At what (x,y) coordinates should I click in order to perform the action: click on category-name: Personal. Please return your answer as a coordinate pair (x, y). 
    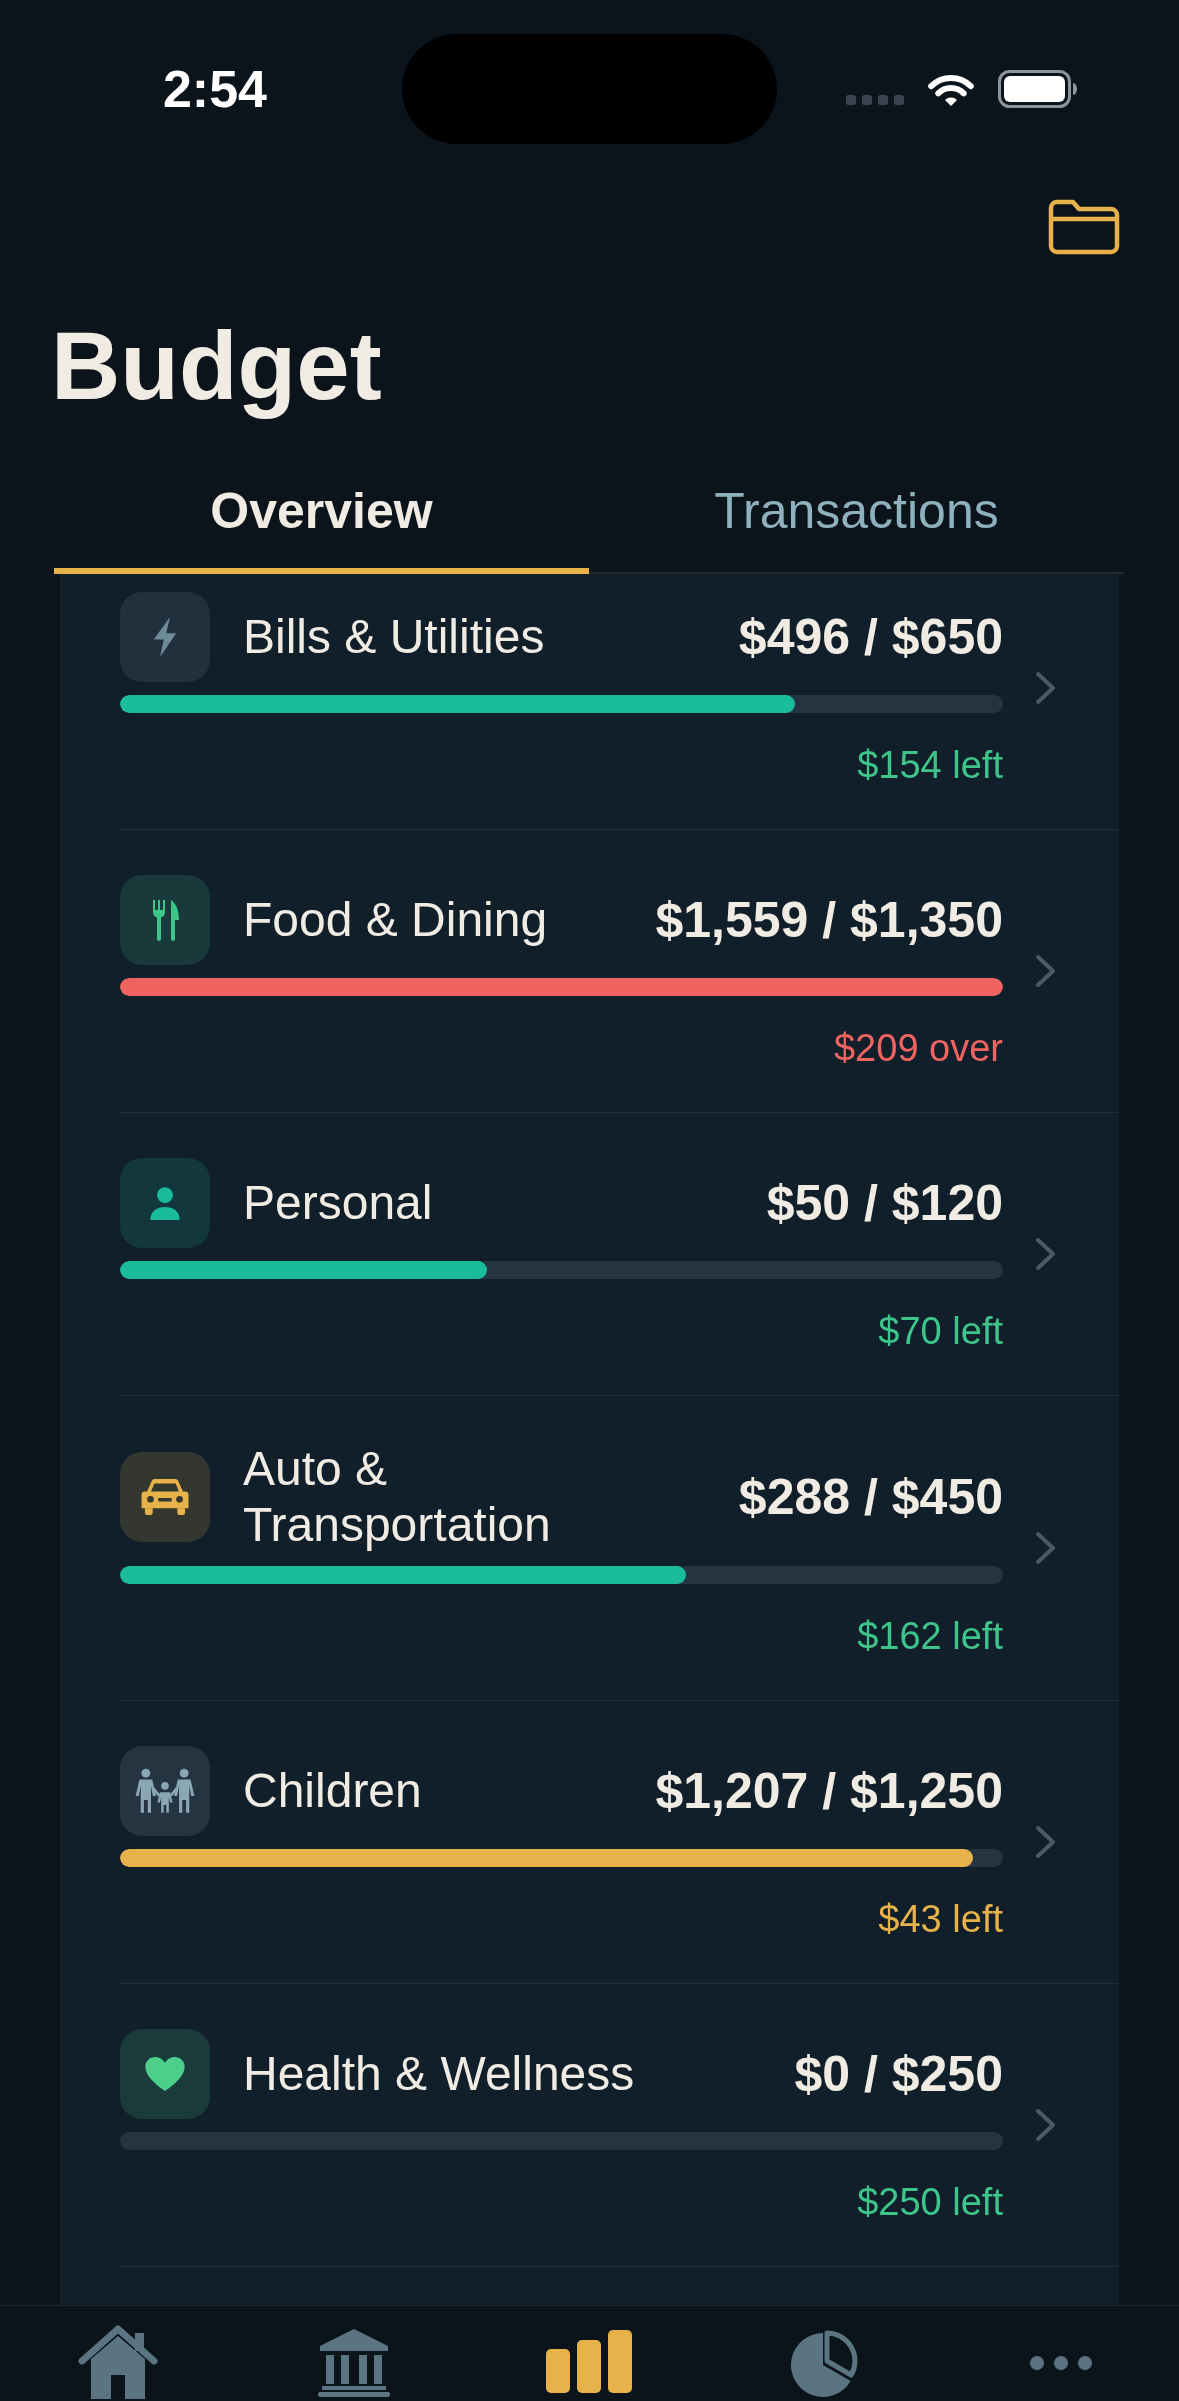
    Looking at the image, I should click on (338, 1203).